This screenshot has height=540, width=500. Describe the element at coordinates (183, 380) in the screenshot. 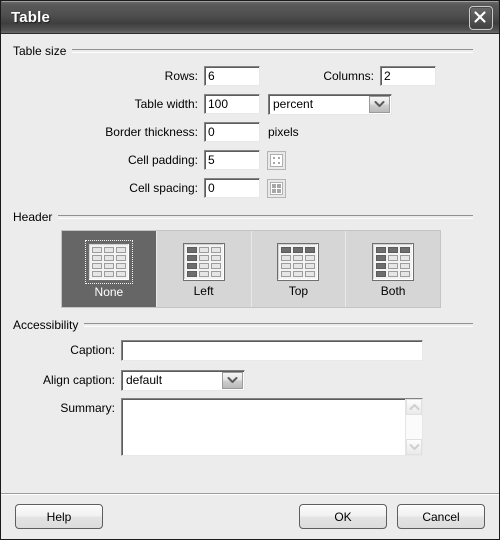

I see `align-caption-select: default` at that location.